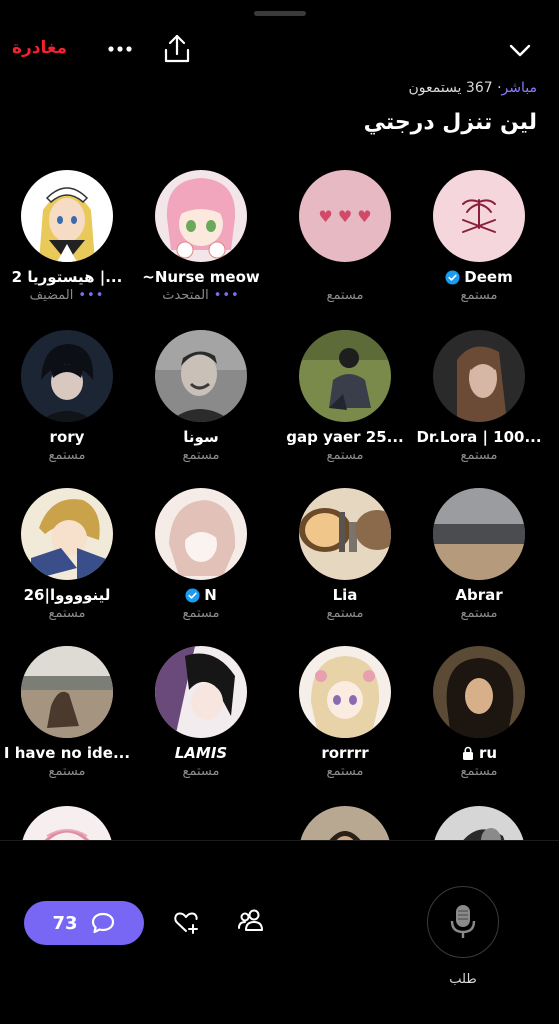 This screenshot has width=559, height=1024. I want to click on palm-swords-emblem-avatar, so click(479, 216).